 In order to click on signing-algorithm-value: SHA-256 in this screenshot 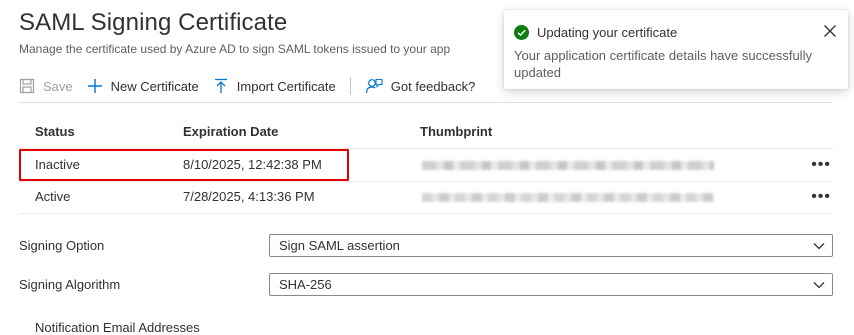, I will do `click(305, 284)`.